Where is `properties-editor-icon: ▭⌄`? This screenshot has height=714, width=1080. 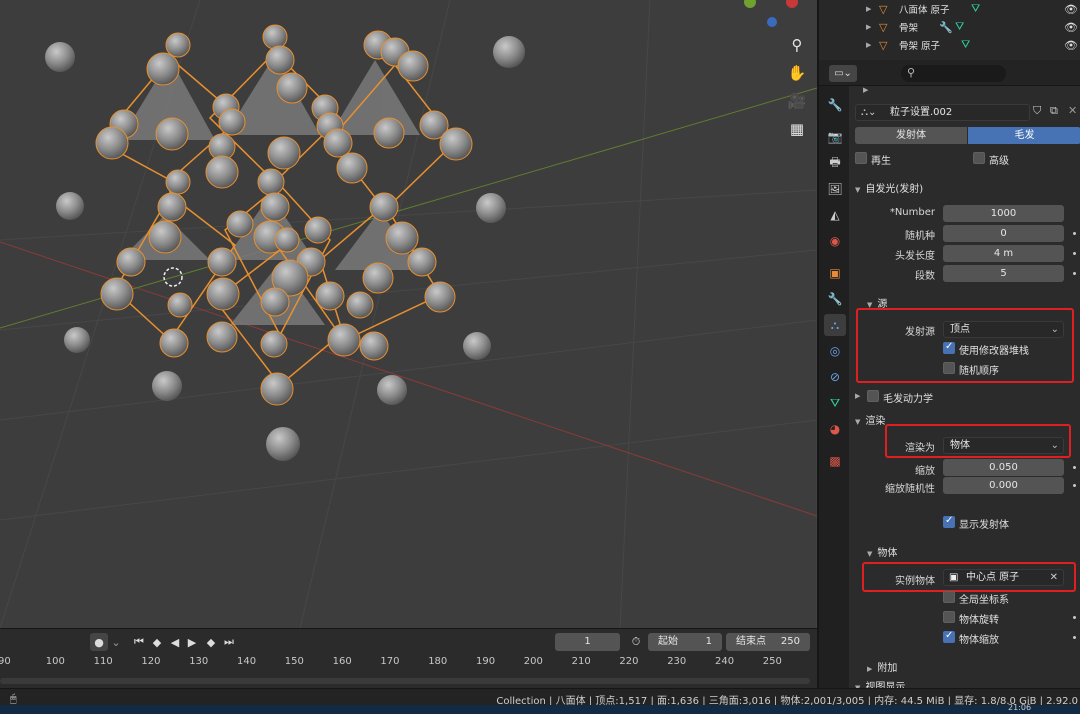 properties-editor-icon: ▭⌄ is located at coordinates (843, 73).